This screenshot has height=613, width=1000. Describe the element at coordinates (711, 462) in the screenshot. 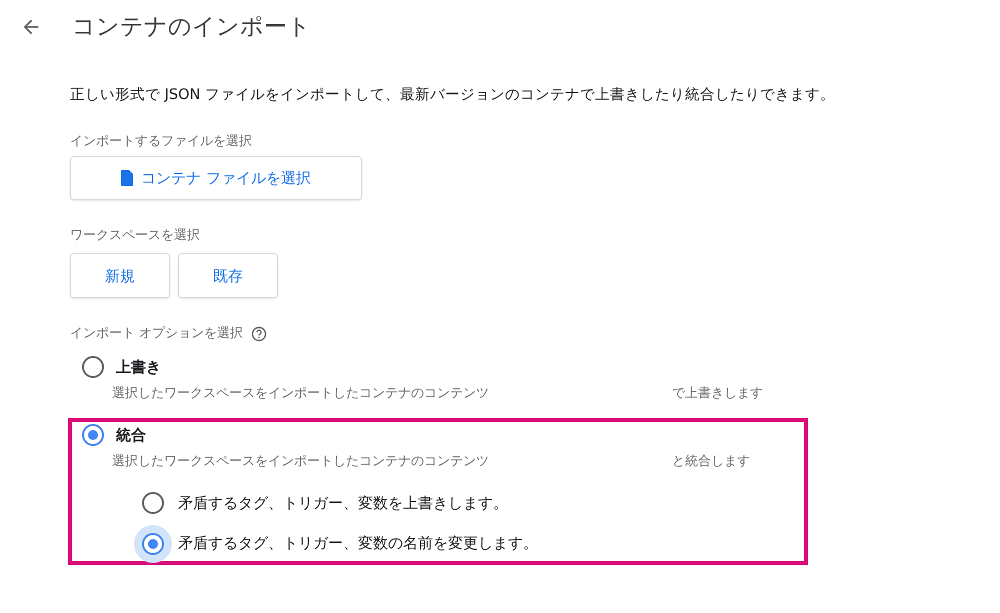

I see `option-description: と統合します` at that location.